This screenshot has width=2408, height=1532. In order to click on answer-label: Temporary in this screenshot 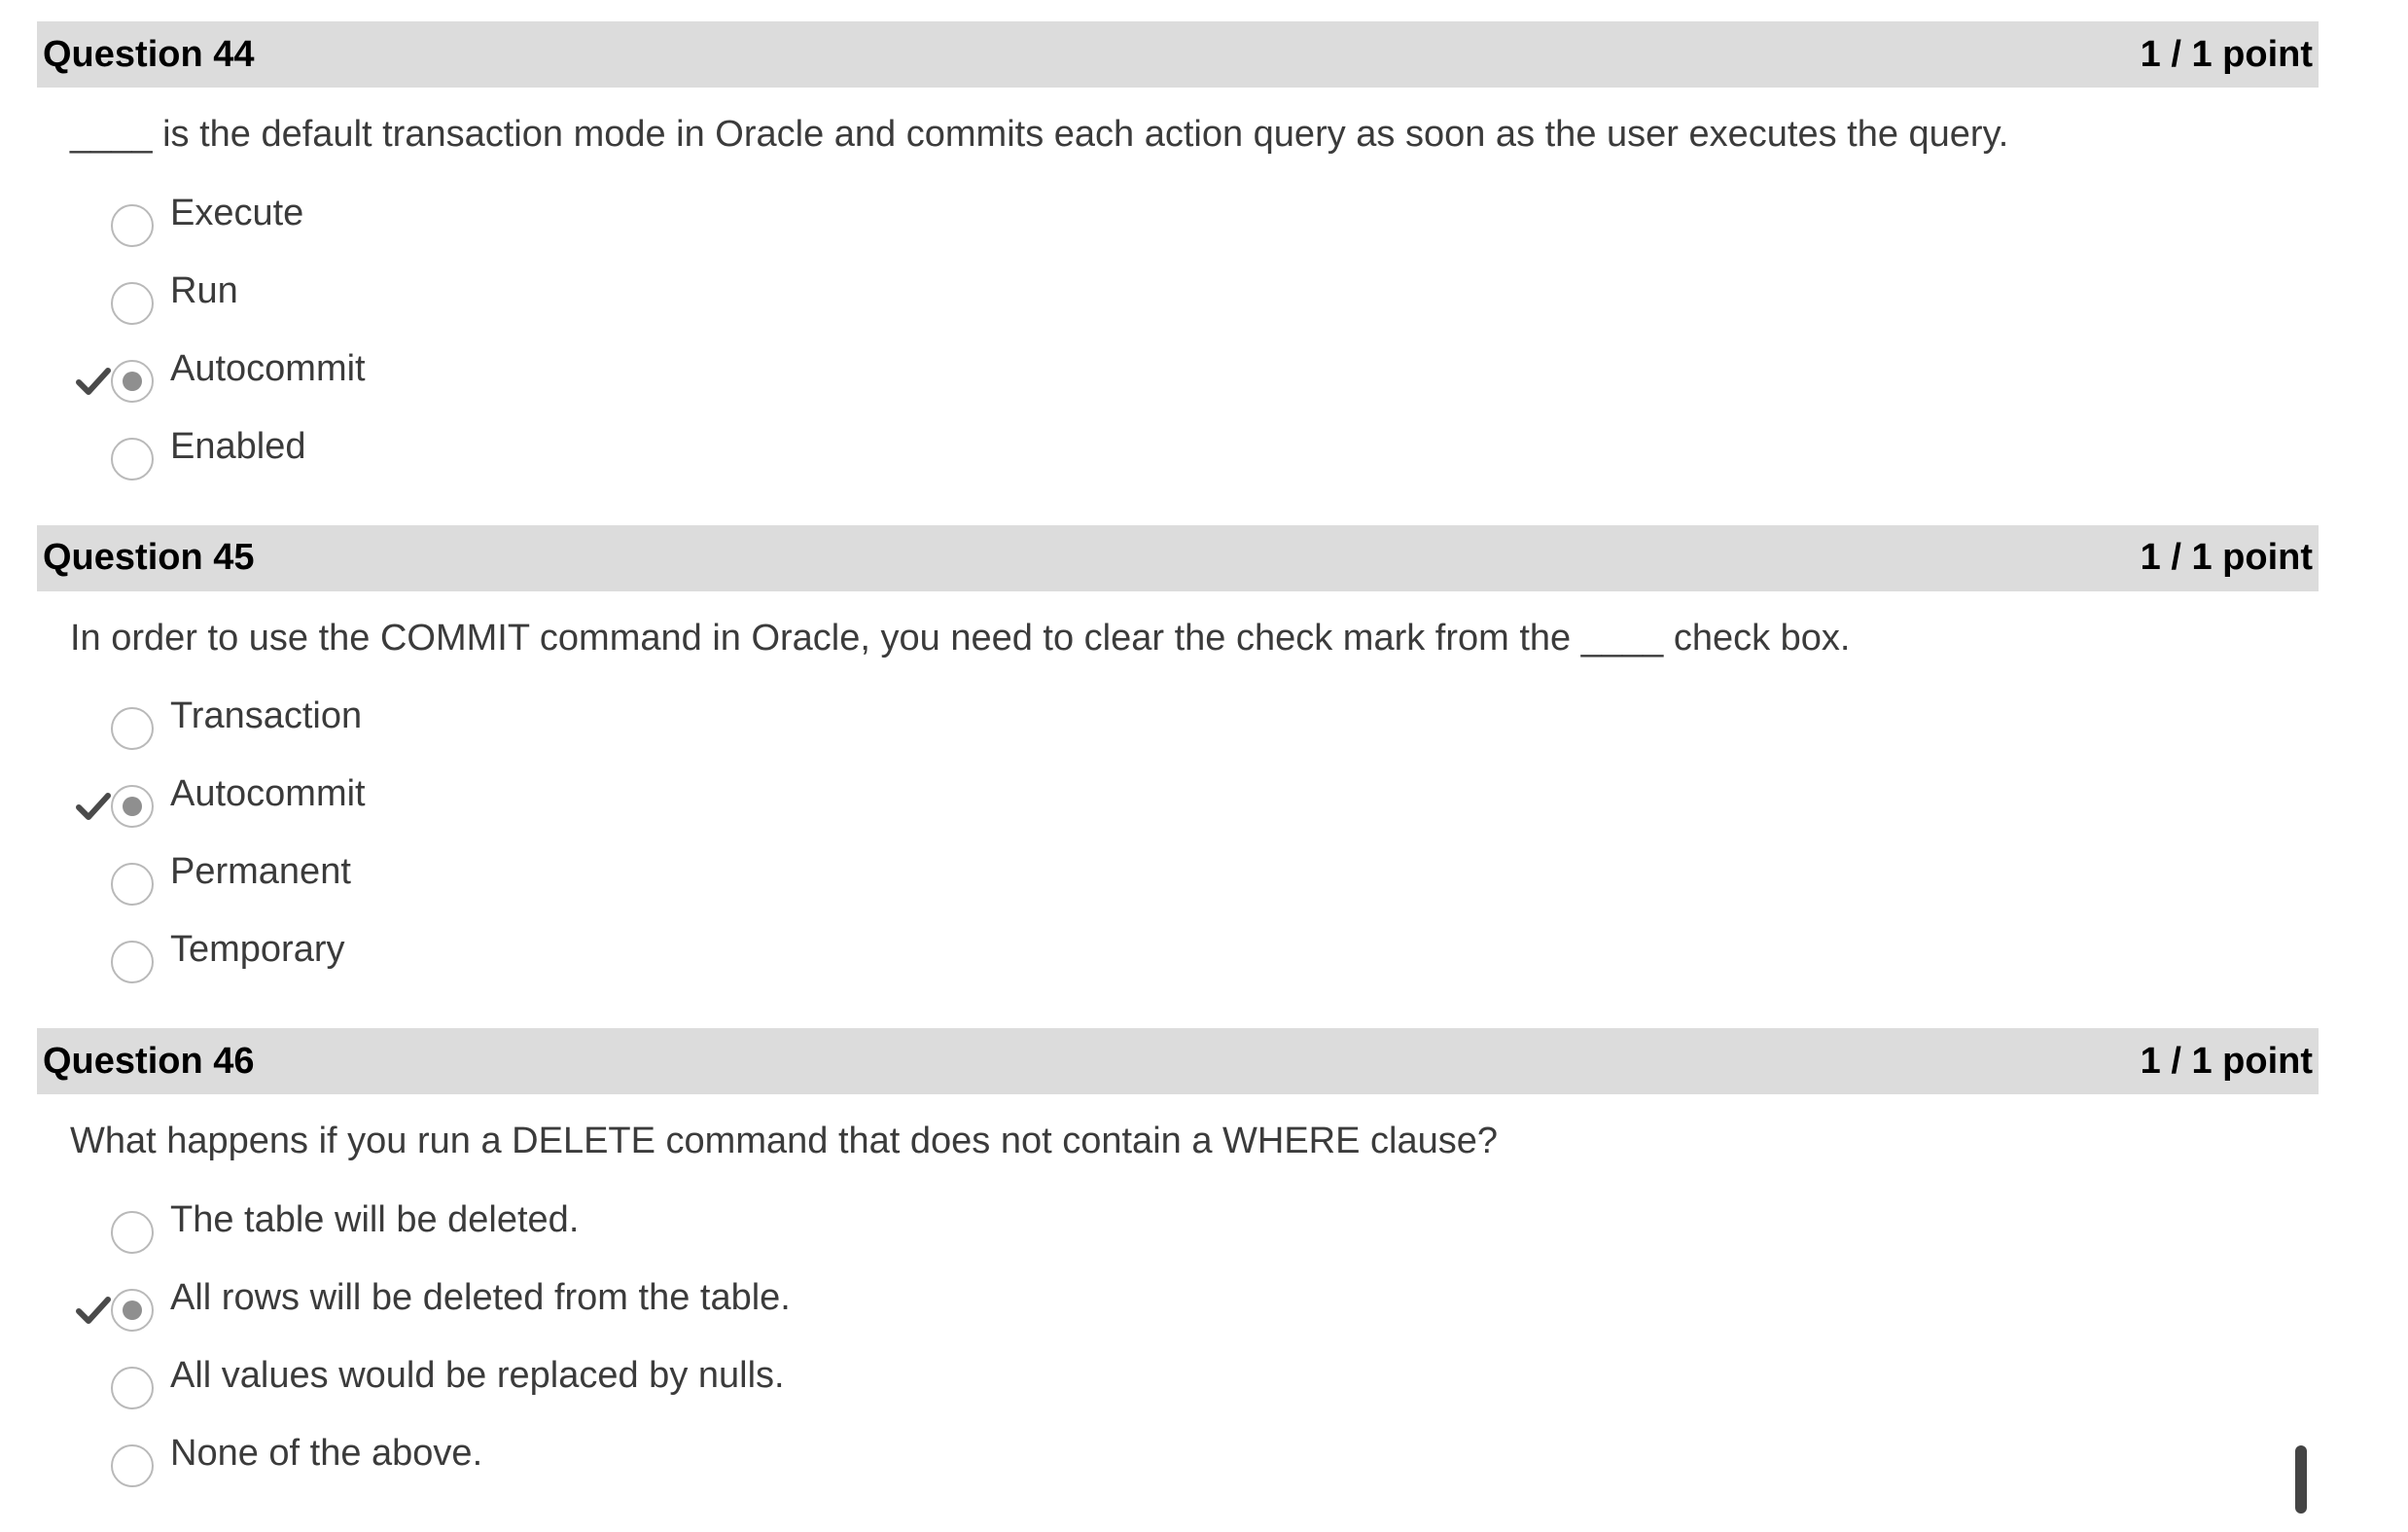, I will do `click(257, 950)`.